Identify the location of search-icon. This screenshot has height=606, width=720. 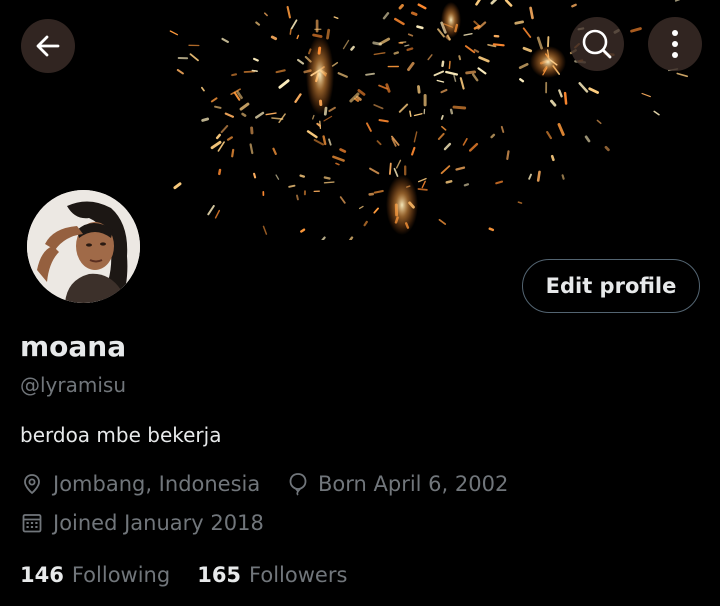
(597, 44).